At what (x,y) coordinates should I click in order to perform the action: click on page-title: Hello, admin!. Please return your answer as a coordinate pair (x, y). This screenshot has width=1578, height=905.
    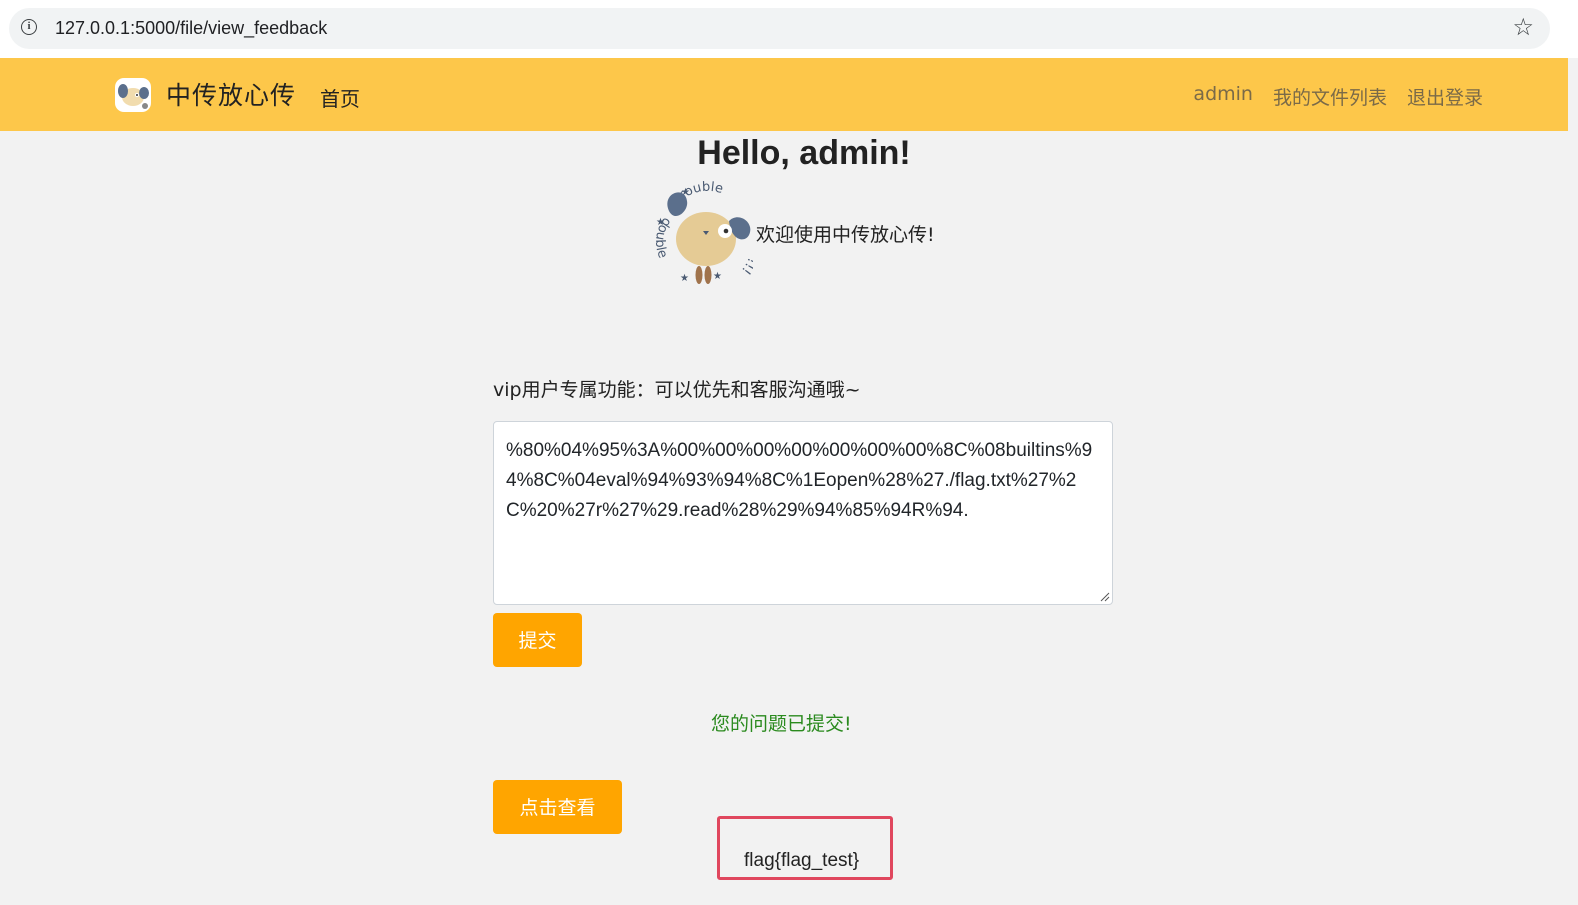
    Looking at the image, I should click on (804, 153).